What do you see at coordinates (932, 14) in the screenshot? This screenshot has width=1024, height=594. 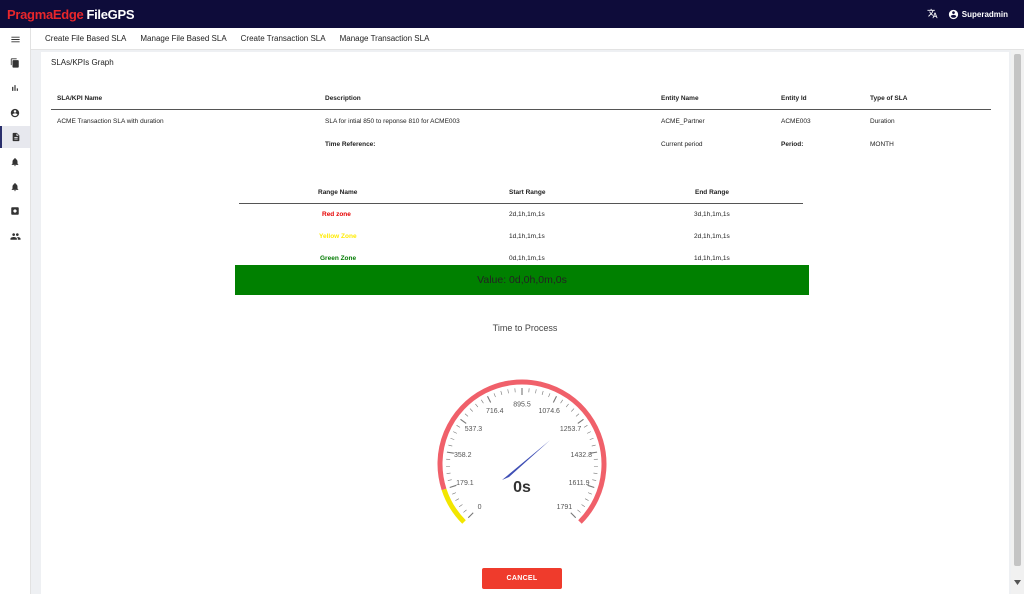 I see `translate-icon` at bounding box center [932, 14].